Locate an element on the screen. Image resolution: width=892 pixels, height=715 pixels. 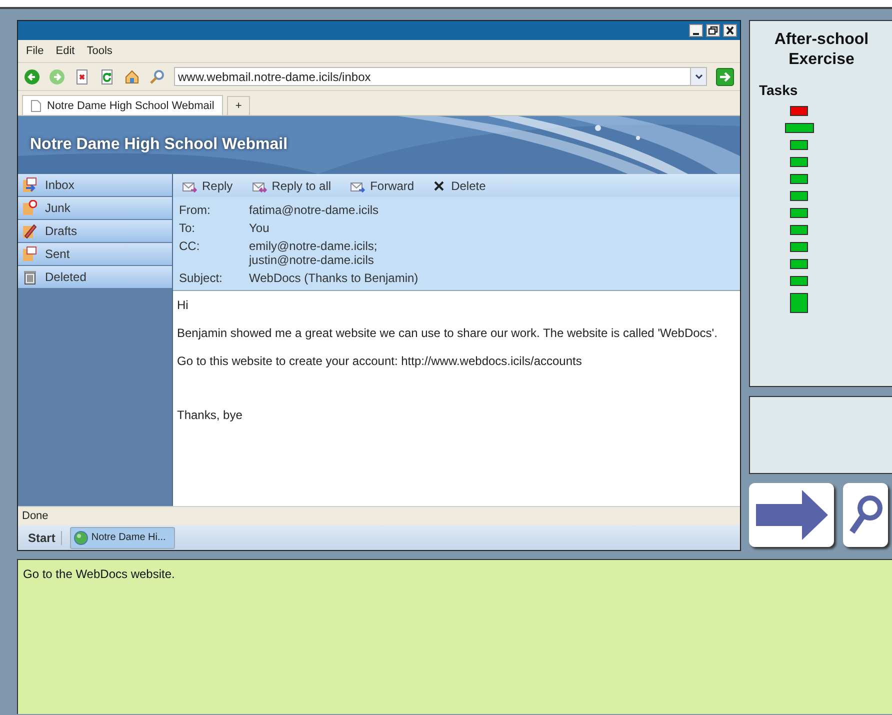
message-text: Thanks, bye is located at coordinates (210, 415).